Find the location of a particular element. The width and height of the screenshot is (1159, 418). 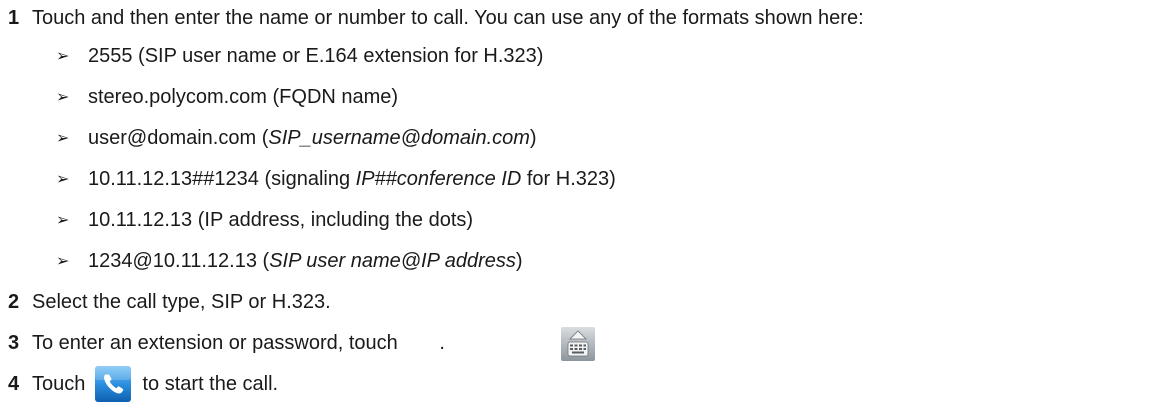

format-item: ➢ stereo.polycom.com (FQDN name) is located at coordinates (227, 97).